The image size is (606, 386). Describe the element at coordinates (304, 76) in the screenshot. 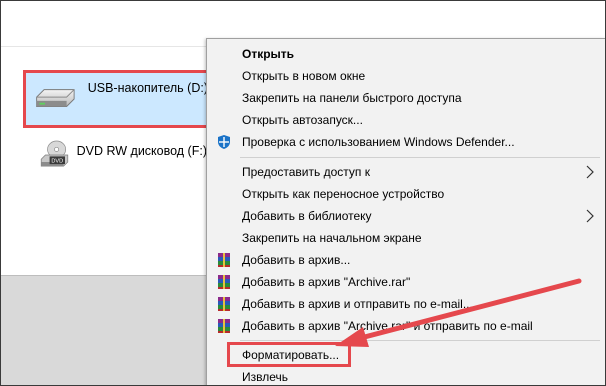

I see `menu-item-label: Открыть в новом окне` at that location.